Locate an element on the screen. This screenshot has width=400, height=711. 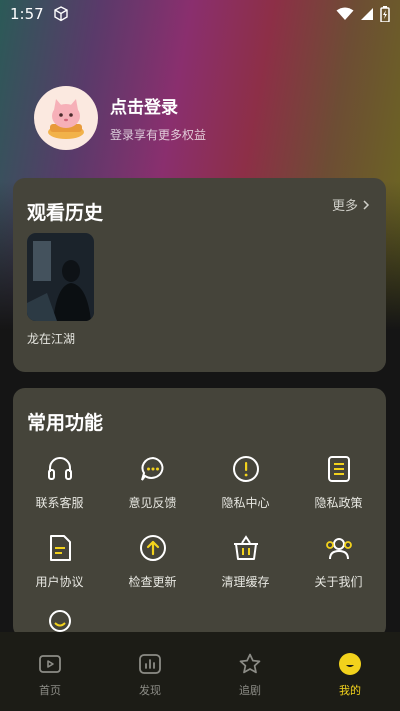
clear-cache-button: 清理缓存 is located at coordinates (245, 561).